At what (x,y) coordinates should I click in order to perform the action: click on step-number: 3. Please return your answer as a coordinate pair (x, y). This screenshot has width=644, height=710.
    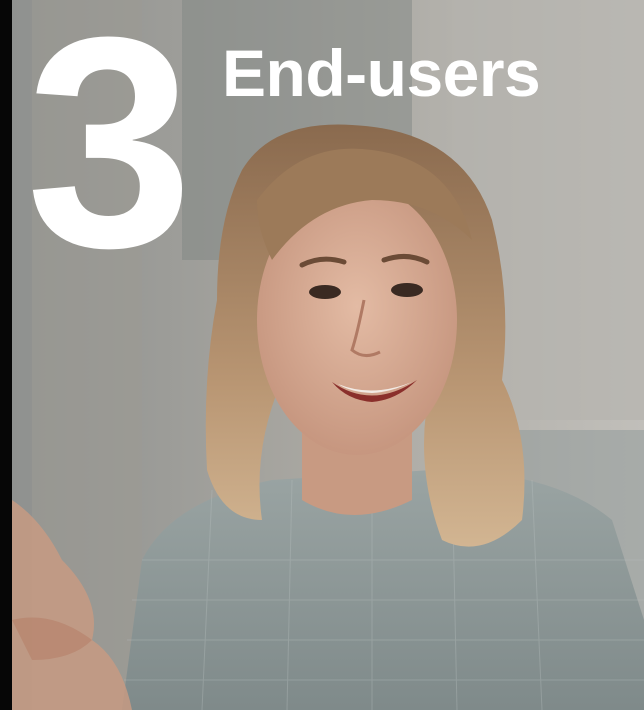
    Looking at the image, I should click on (109, 155).